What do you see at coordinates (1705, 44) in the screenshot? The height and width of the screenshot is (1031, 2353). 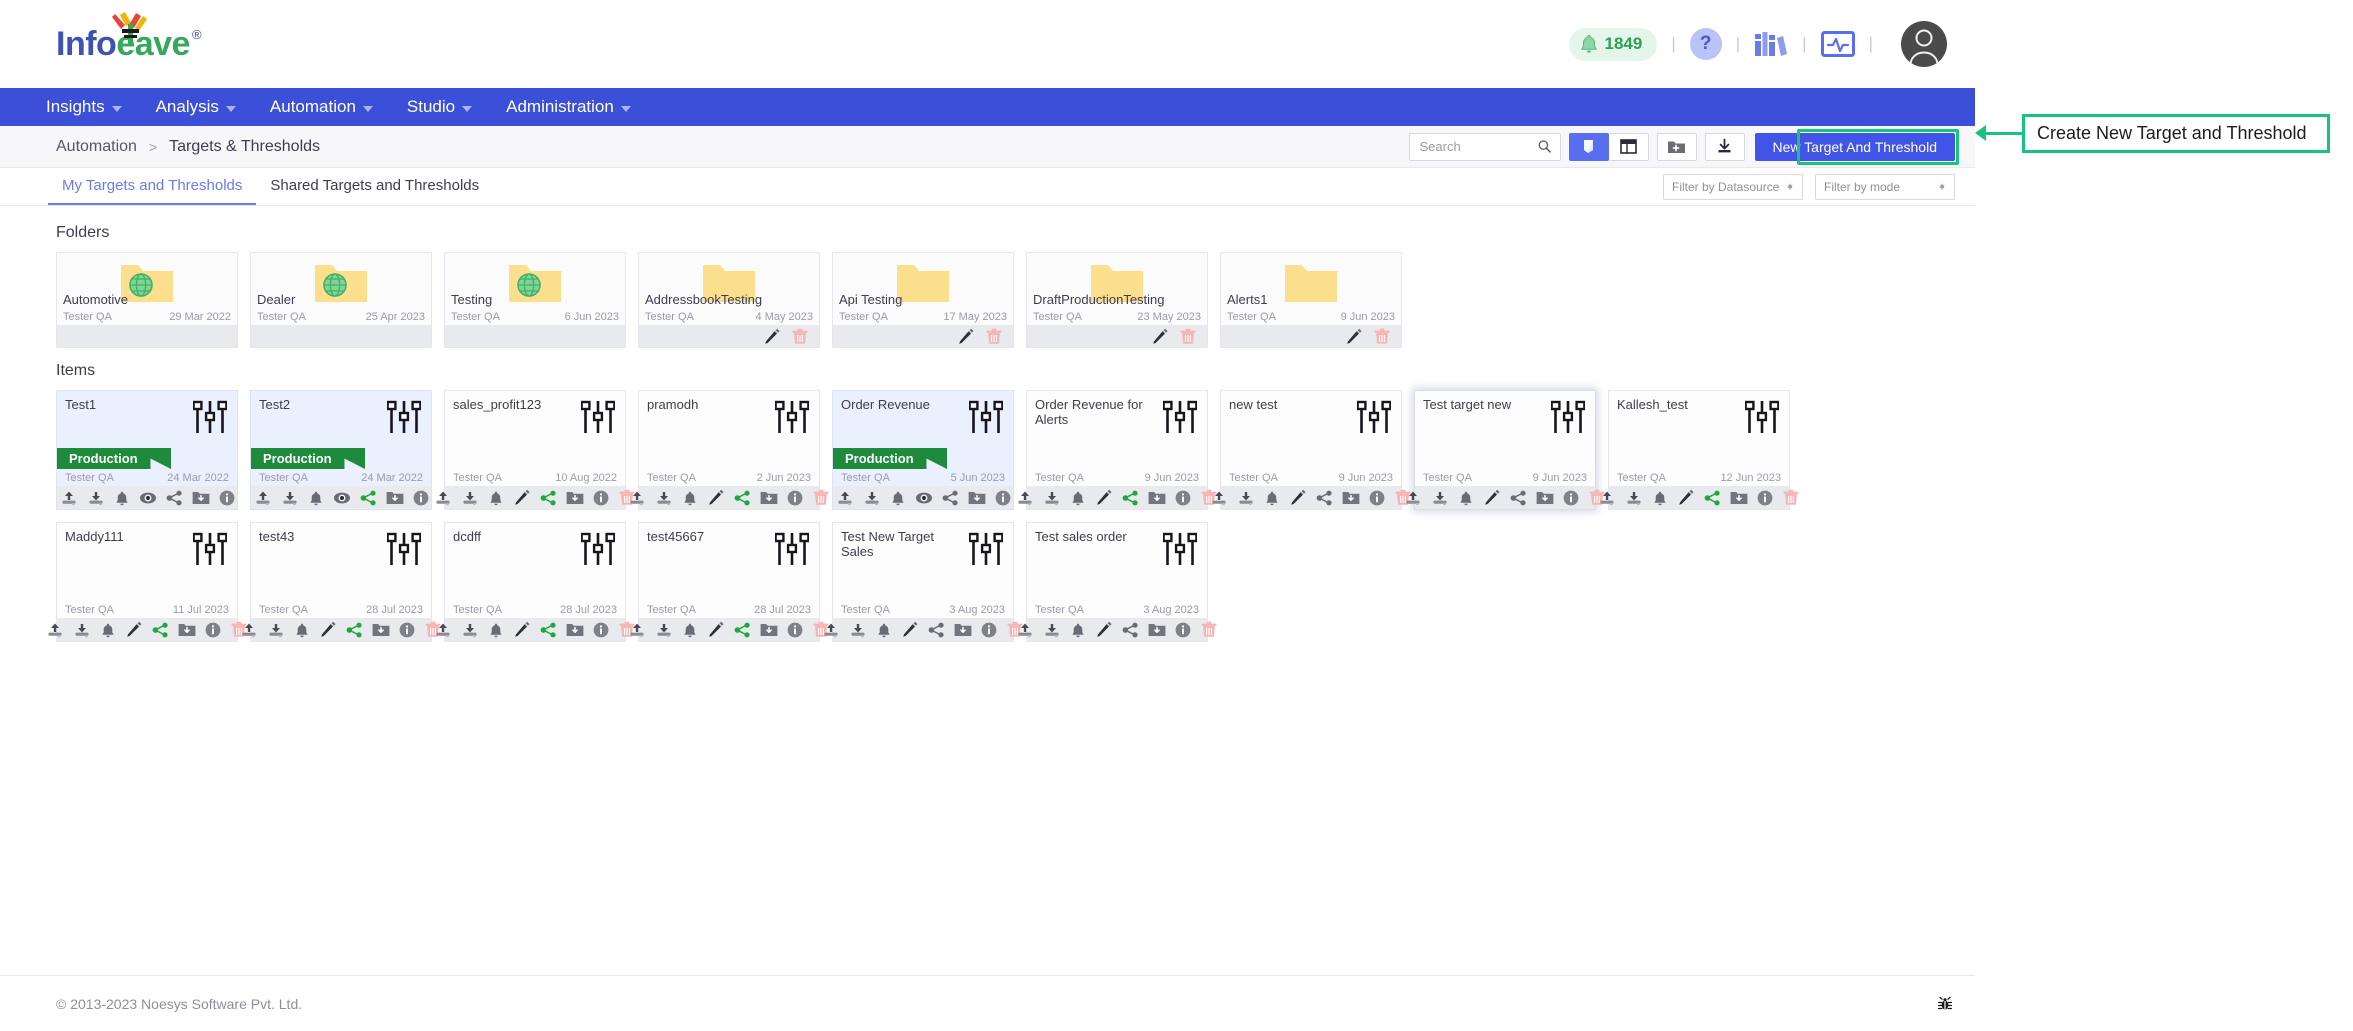 I see `help-button: ?` at bounding box center [1705, 44].